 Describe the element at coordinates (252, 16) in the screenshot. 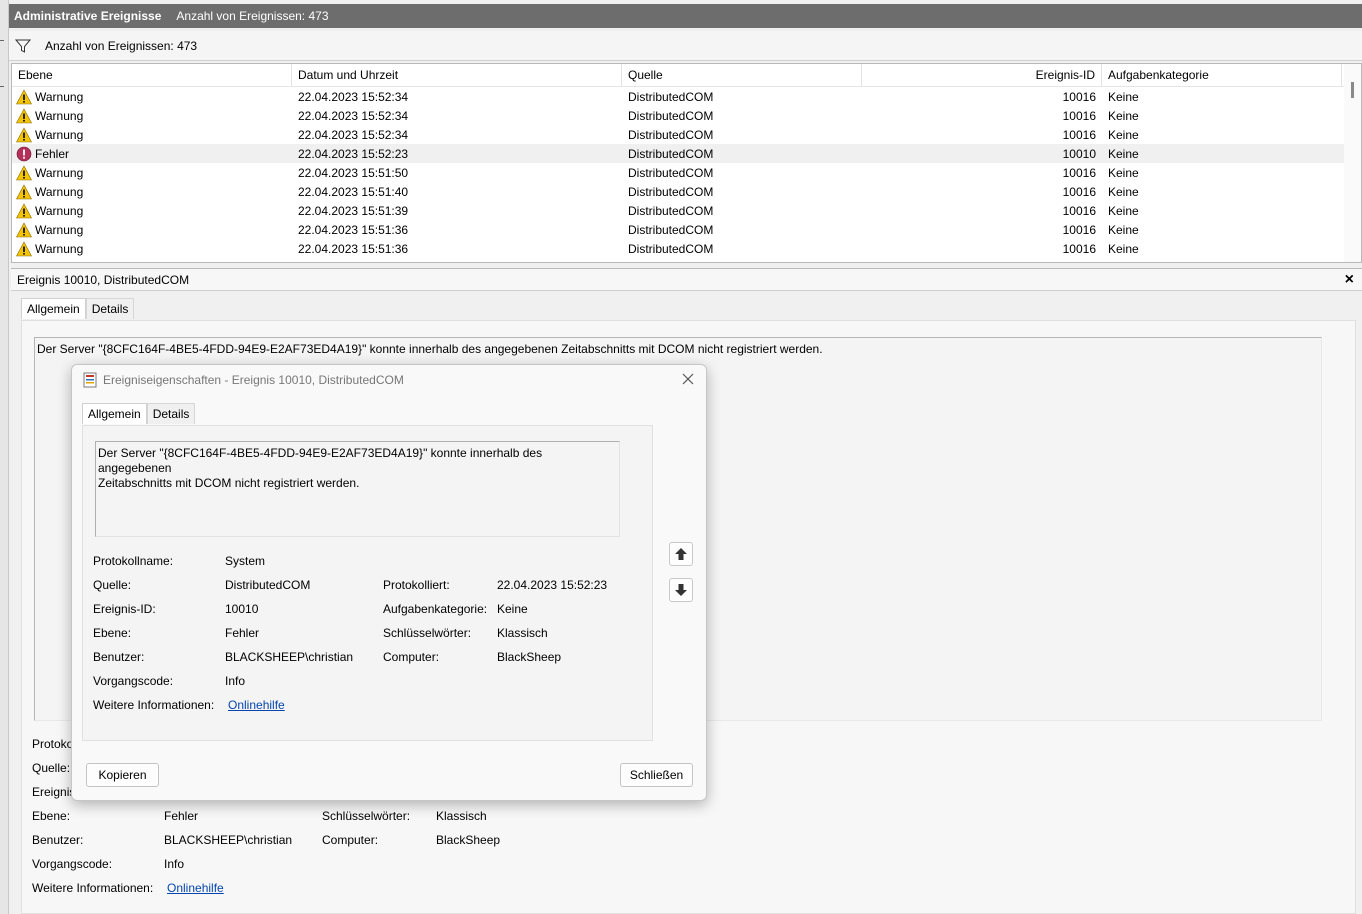

I see `event-count: Anzahl von Ereignissen: 473` at that location.